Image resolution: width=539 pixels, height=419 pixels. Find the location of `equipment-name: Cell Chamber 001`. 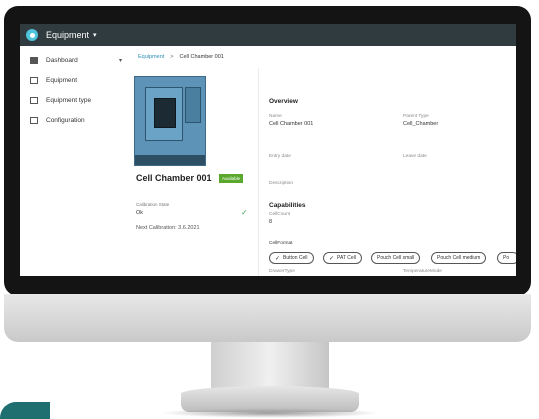

equipment-name: Cell Chamber 001 is located at coordinates (174, 178).